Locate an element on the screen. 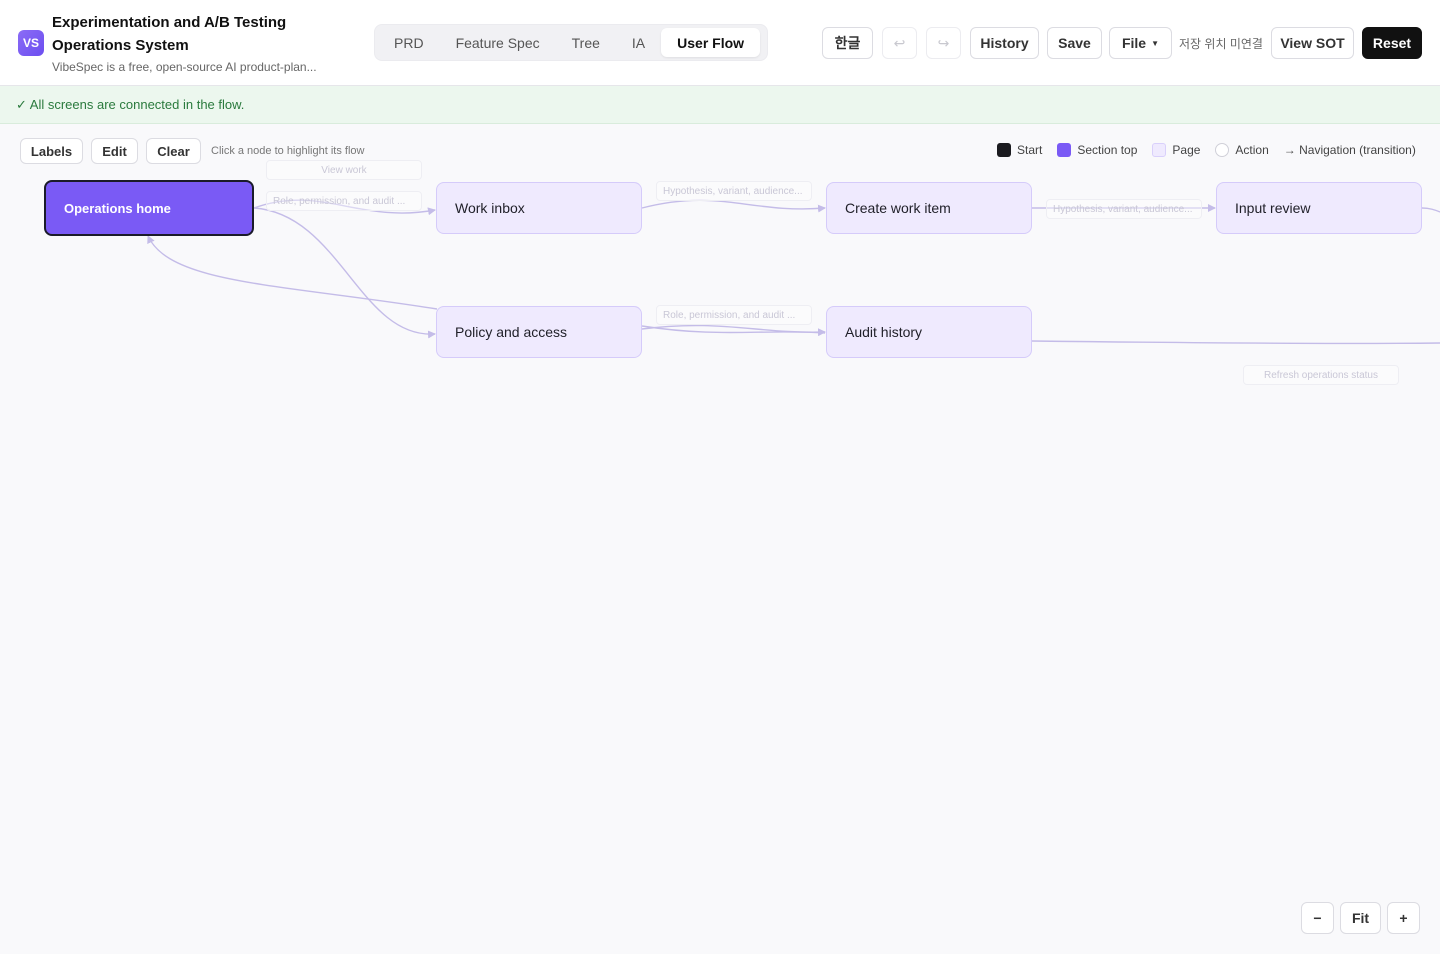  save-button: Save is located at coordinates (1074, 43).